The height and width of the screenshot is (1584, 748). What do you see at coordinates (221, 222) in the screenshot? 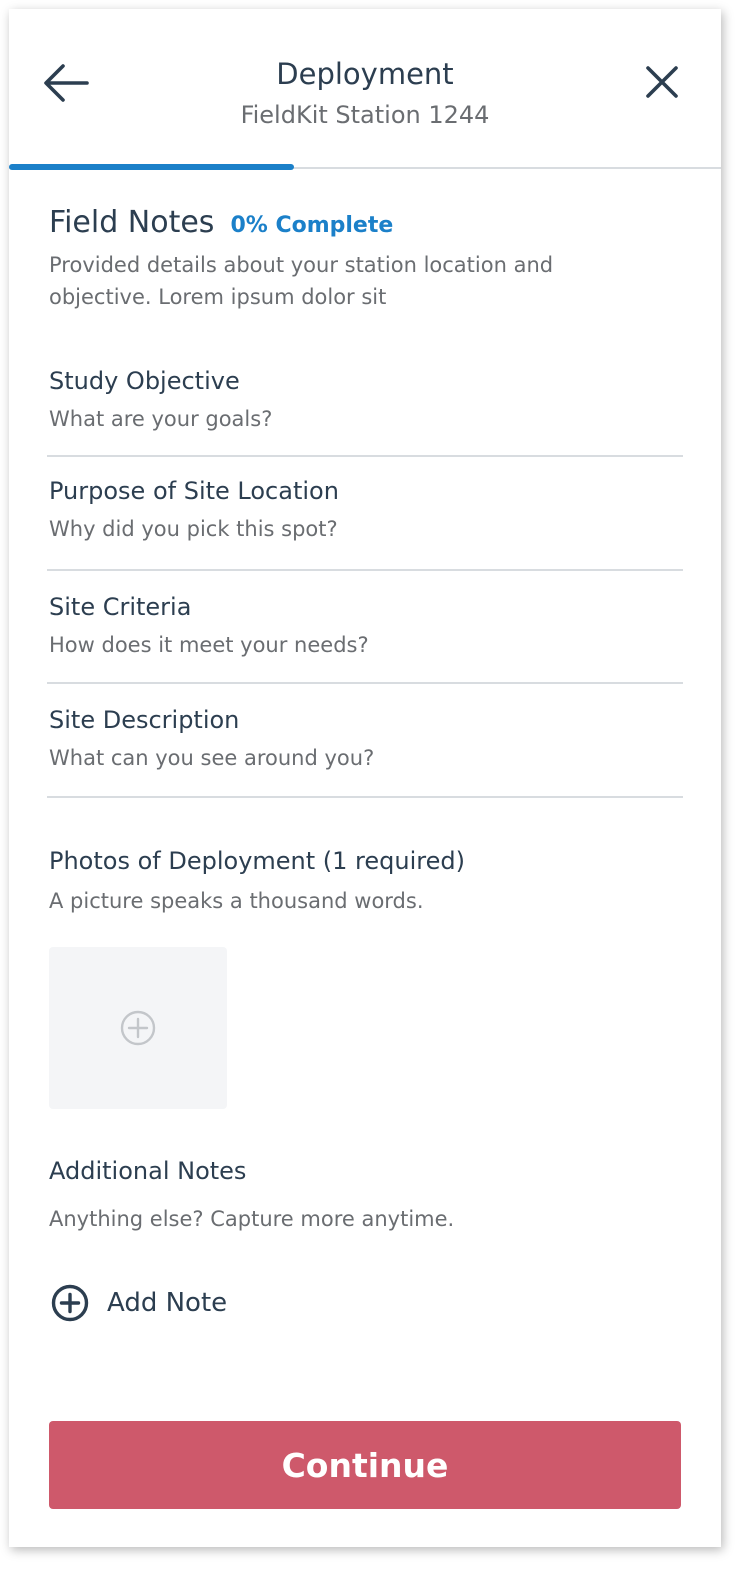
I see `section-header: Field Notes 0% Complete` at bounding box center [221, 222].